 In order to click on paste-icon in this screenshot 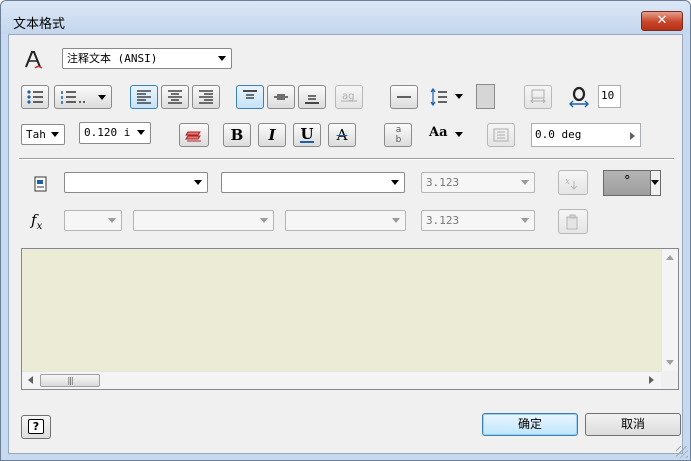, I will do `click(572, 221)`.